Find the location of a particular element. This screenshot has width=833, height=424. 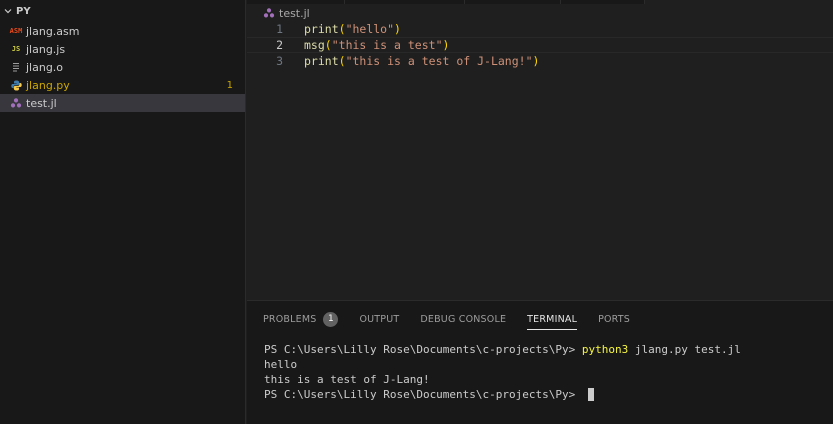

generic-file-icon is located at coordinates (16, 67).